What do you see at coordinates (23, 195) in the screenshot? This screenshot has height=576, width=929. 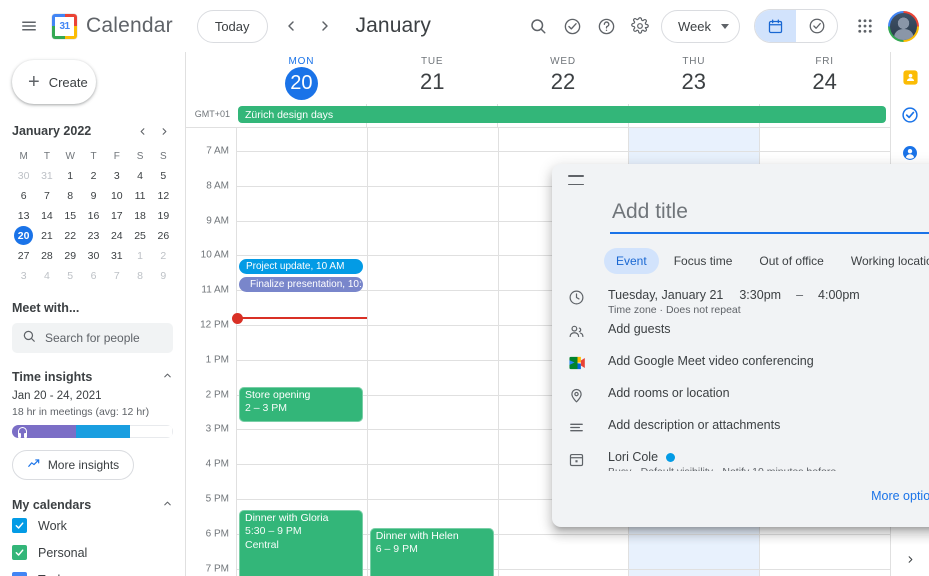 I see `mini-calendar-day: 6` at bounding box center [23, 195].